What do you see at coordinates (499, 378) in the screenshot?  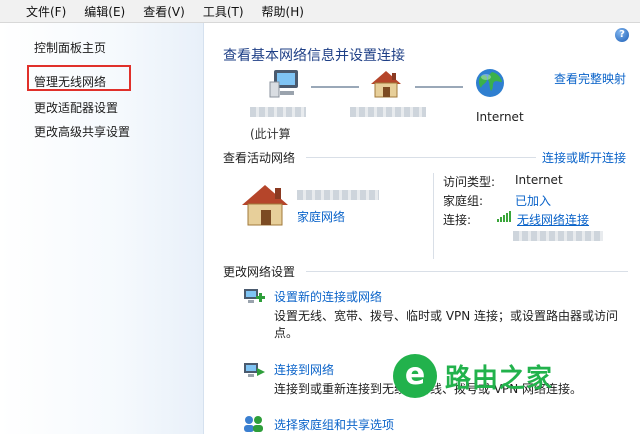 I see `watermark-text: 路由之家` at bounding box center [499, 378].